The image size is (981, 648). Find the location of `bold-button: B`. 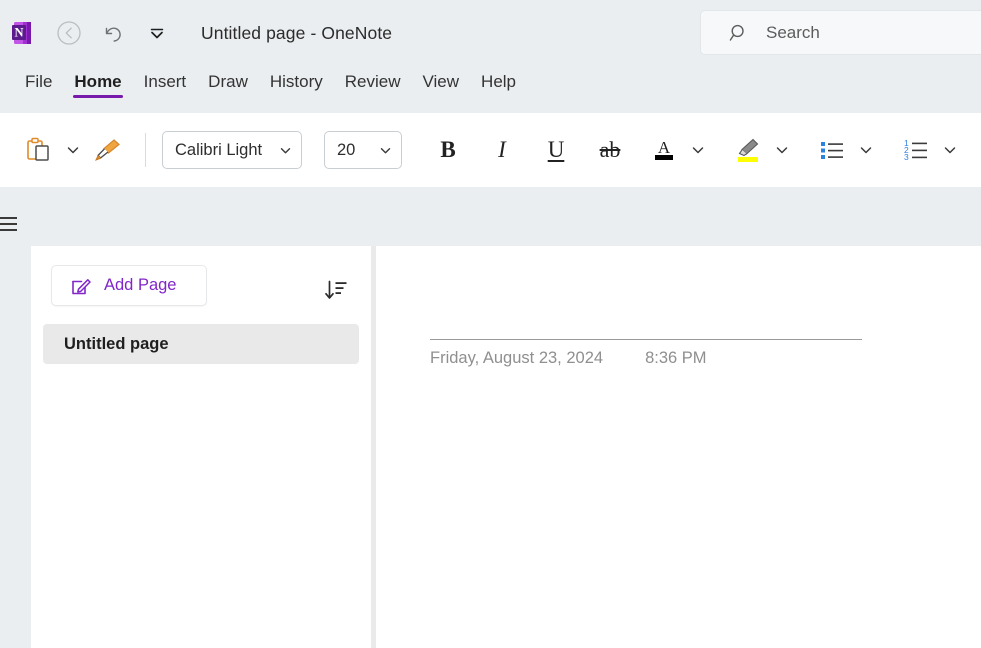

bold-button: B is located at coordinates (448, 150).